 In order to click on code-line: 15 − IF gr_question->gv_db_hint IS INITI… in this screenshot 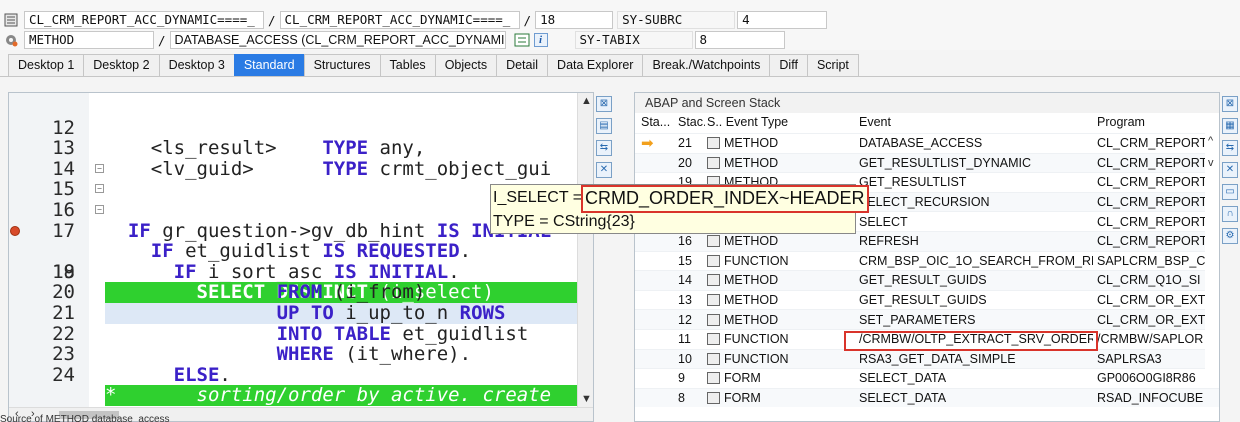, I will do `click(301, 200)`.